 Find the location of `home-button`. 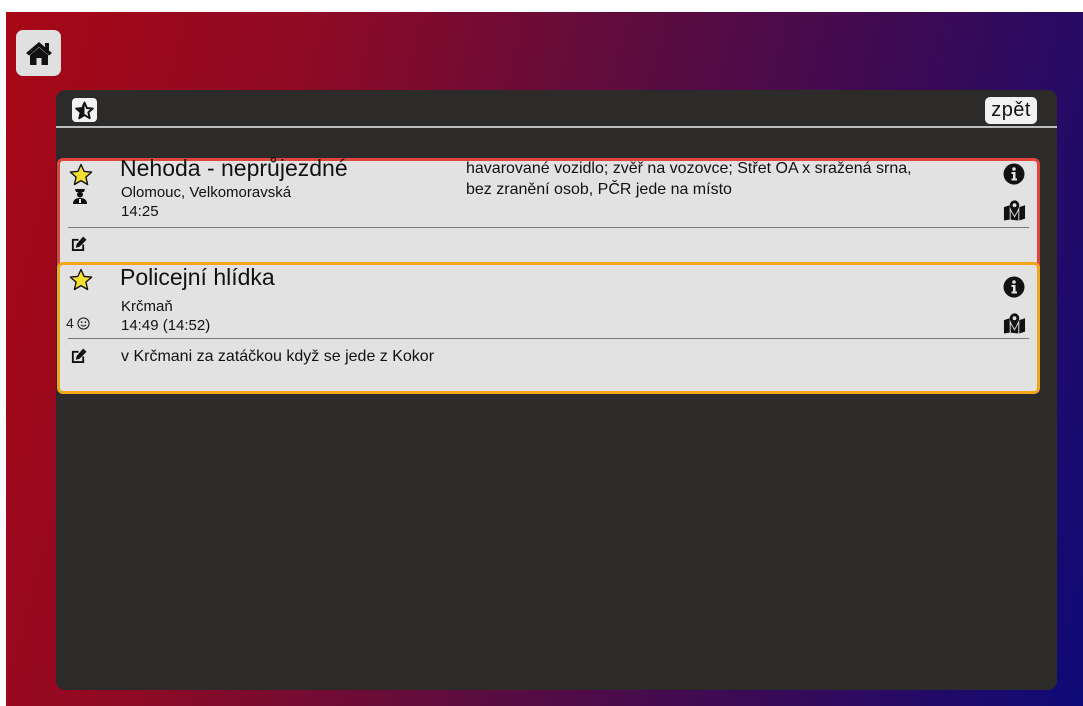

home-button is located at coordinates (38, 53).